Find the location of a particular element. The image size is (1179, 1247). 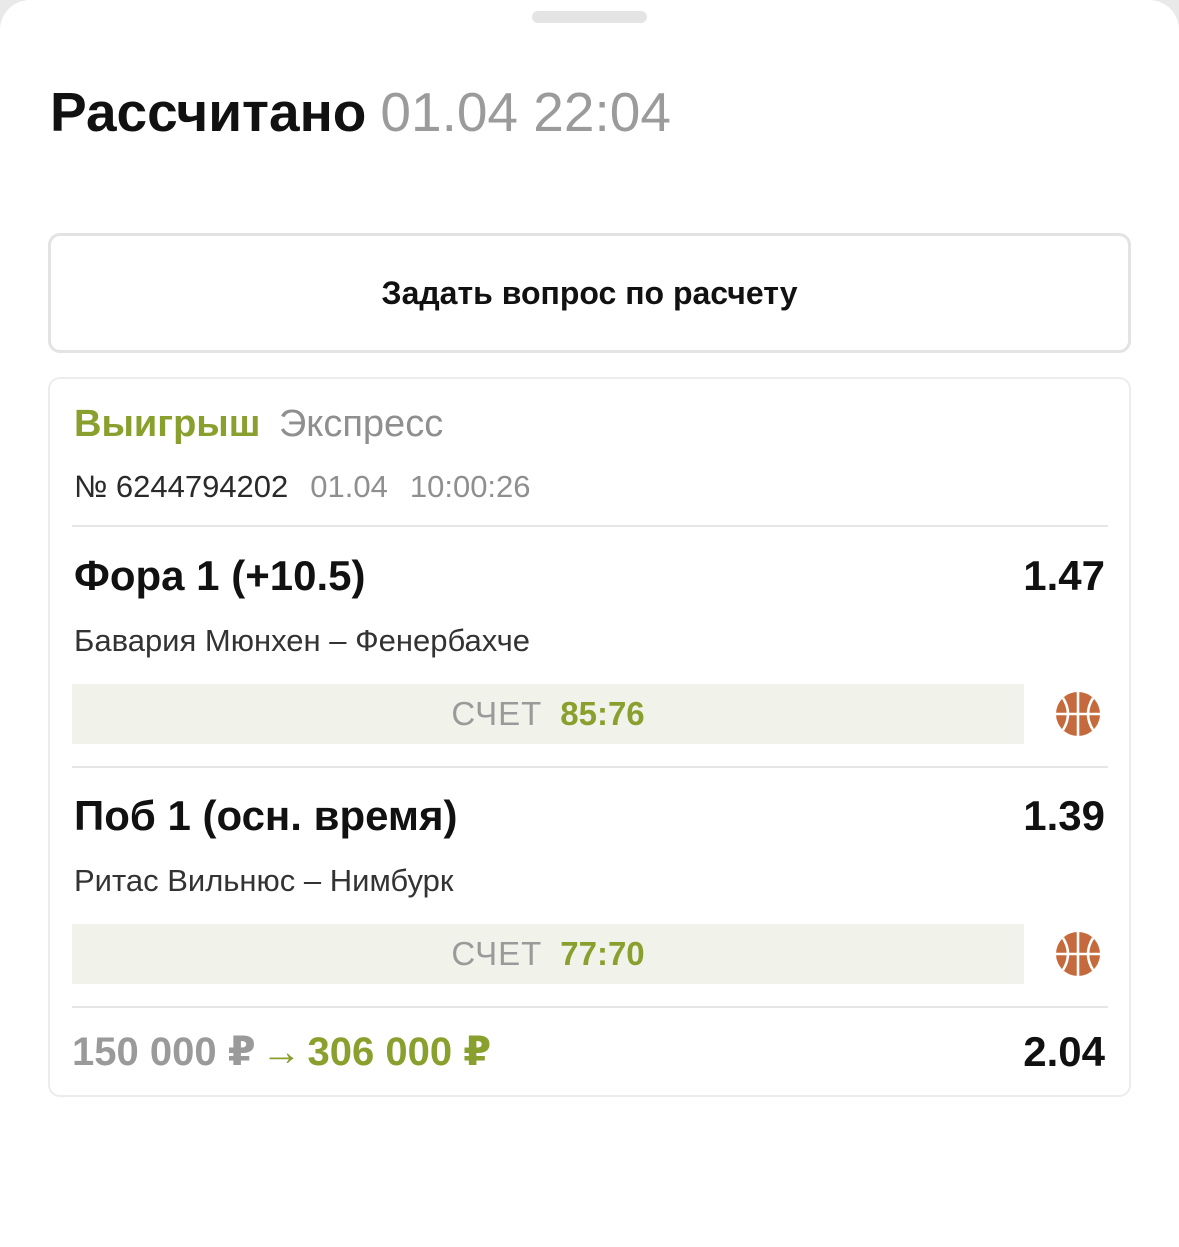

settlement-datetime: 01.04 22:04 is located at coordinates (525, 112).